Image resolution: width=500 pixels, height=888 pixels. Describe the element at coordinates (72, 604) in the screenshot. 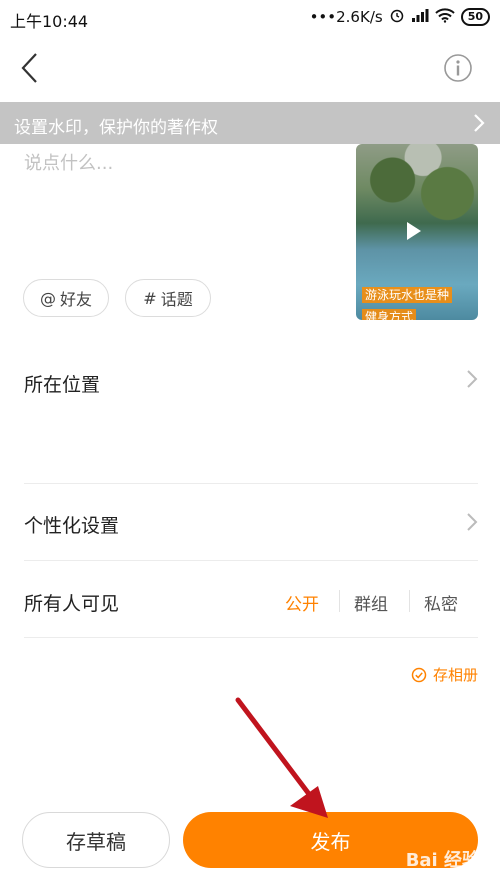

I see `visibility-label: 所有人可见` at that location.